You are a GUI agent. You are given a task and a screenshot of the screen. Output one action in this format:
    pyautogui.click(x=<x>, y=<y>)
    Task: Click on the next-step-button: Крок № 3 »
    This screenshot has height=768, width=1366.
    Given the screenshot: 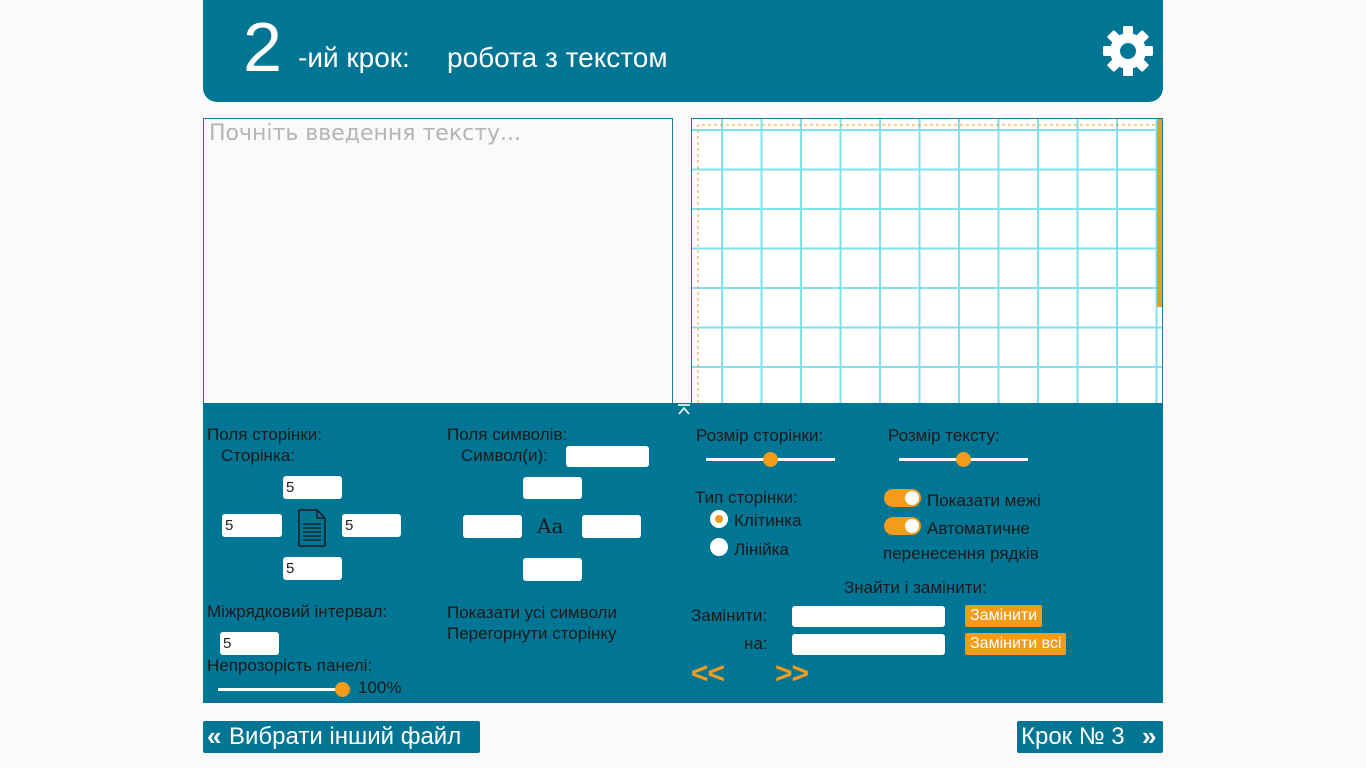 What is the action you would take?
    pyautogui.click(x=1090, y=737)
    